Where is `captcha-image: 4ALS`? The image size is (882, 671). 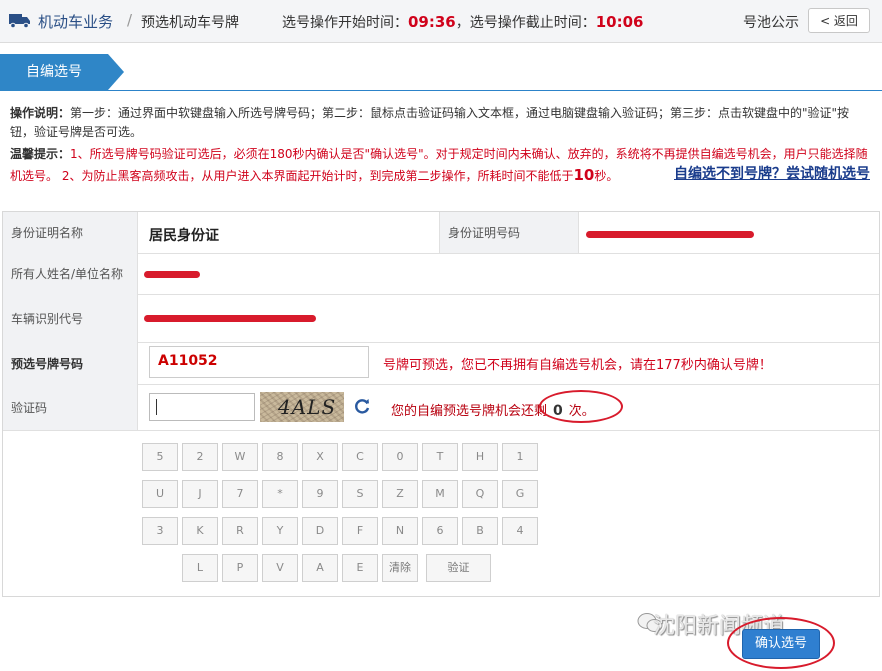 captcha-image: 4ALS is located at coordinates (302, 407).